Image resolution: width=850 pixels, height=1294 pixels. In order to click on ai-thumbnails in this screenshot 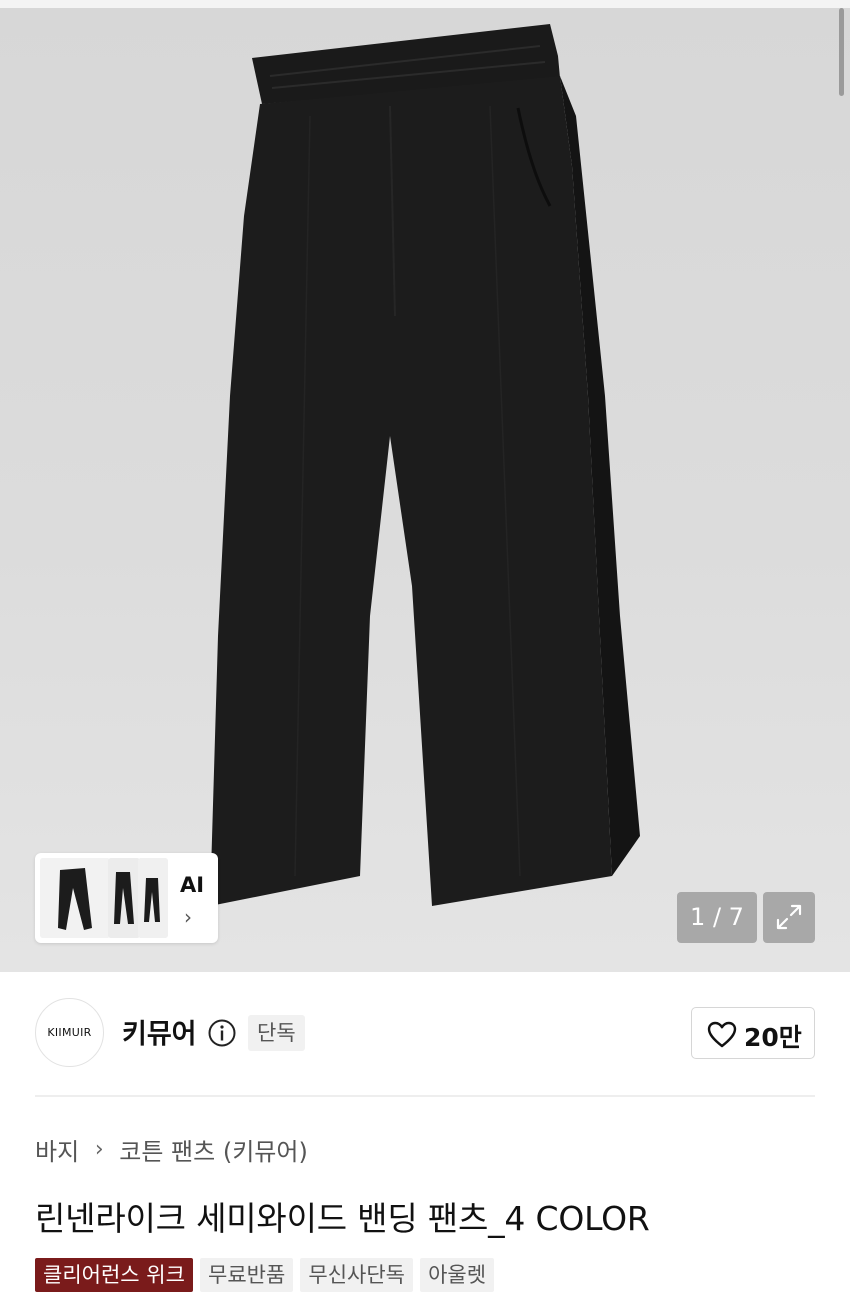, I will do `click(105, 898)`.